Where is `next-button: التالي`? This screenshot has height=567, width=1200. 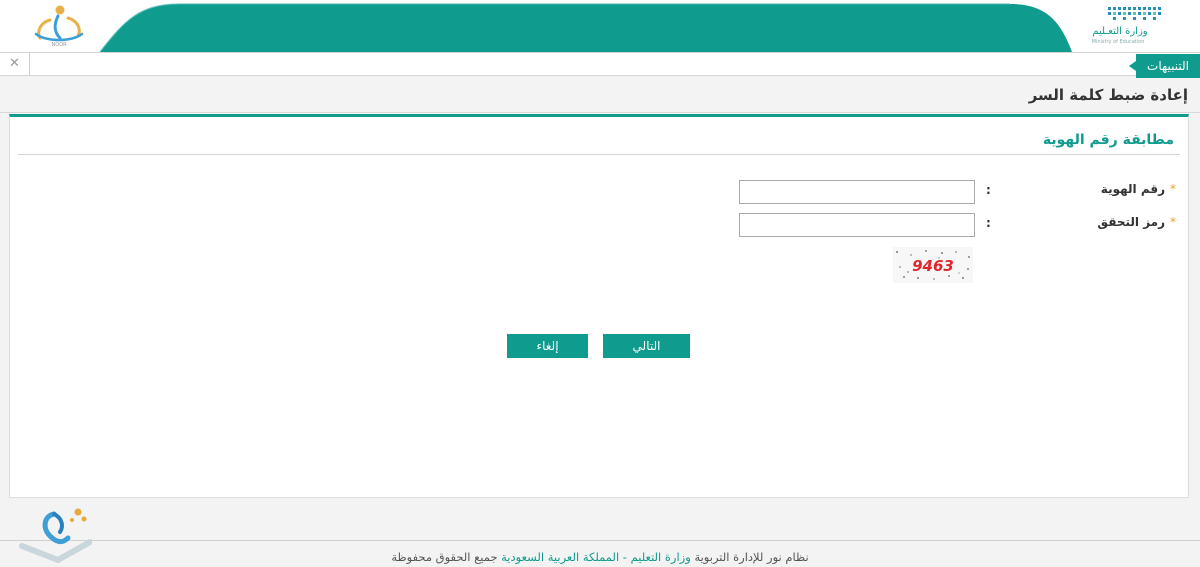
next-button: التالي is located at coordinates (646, 346).